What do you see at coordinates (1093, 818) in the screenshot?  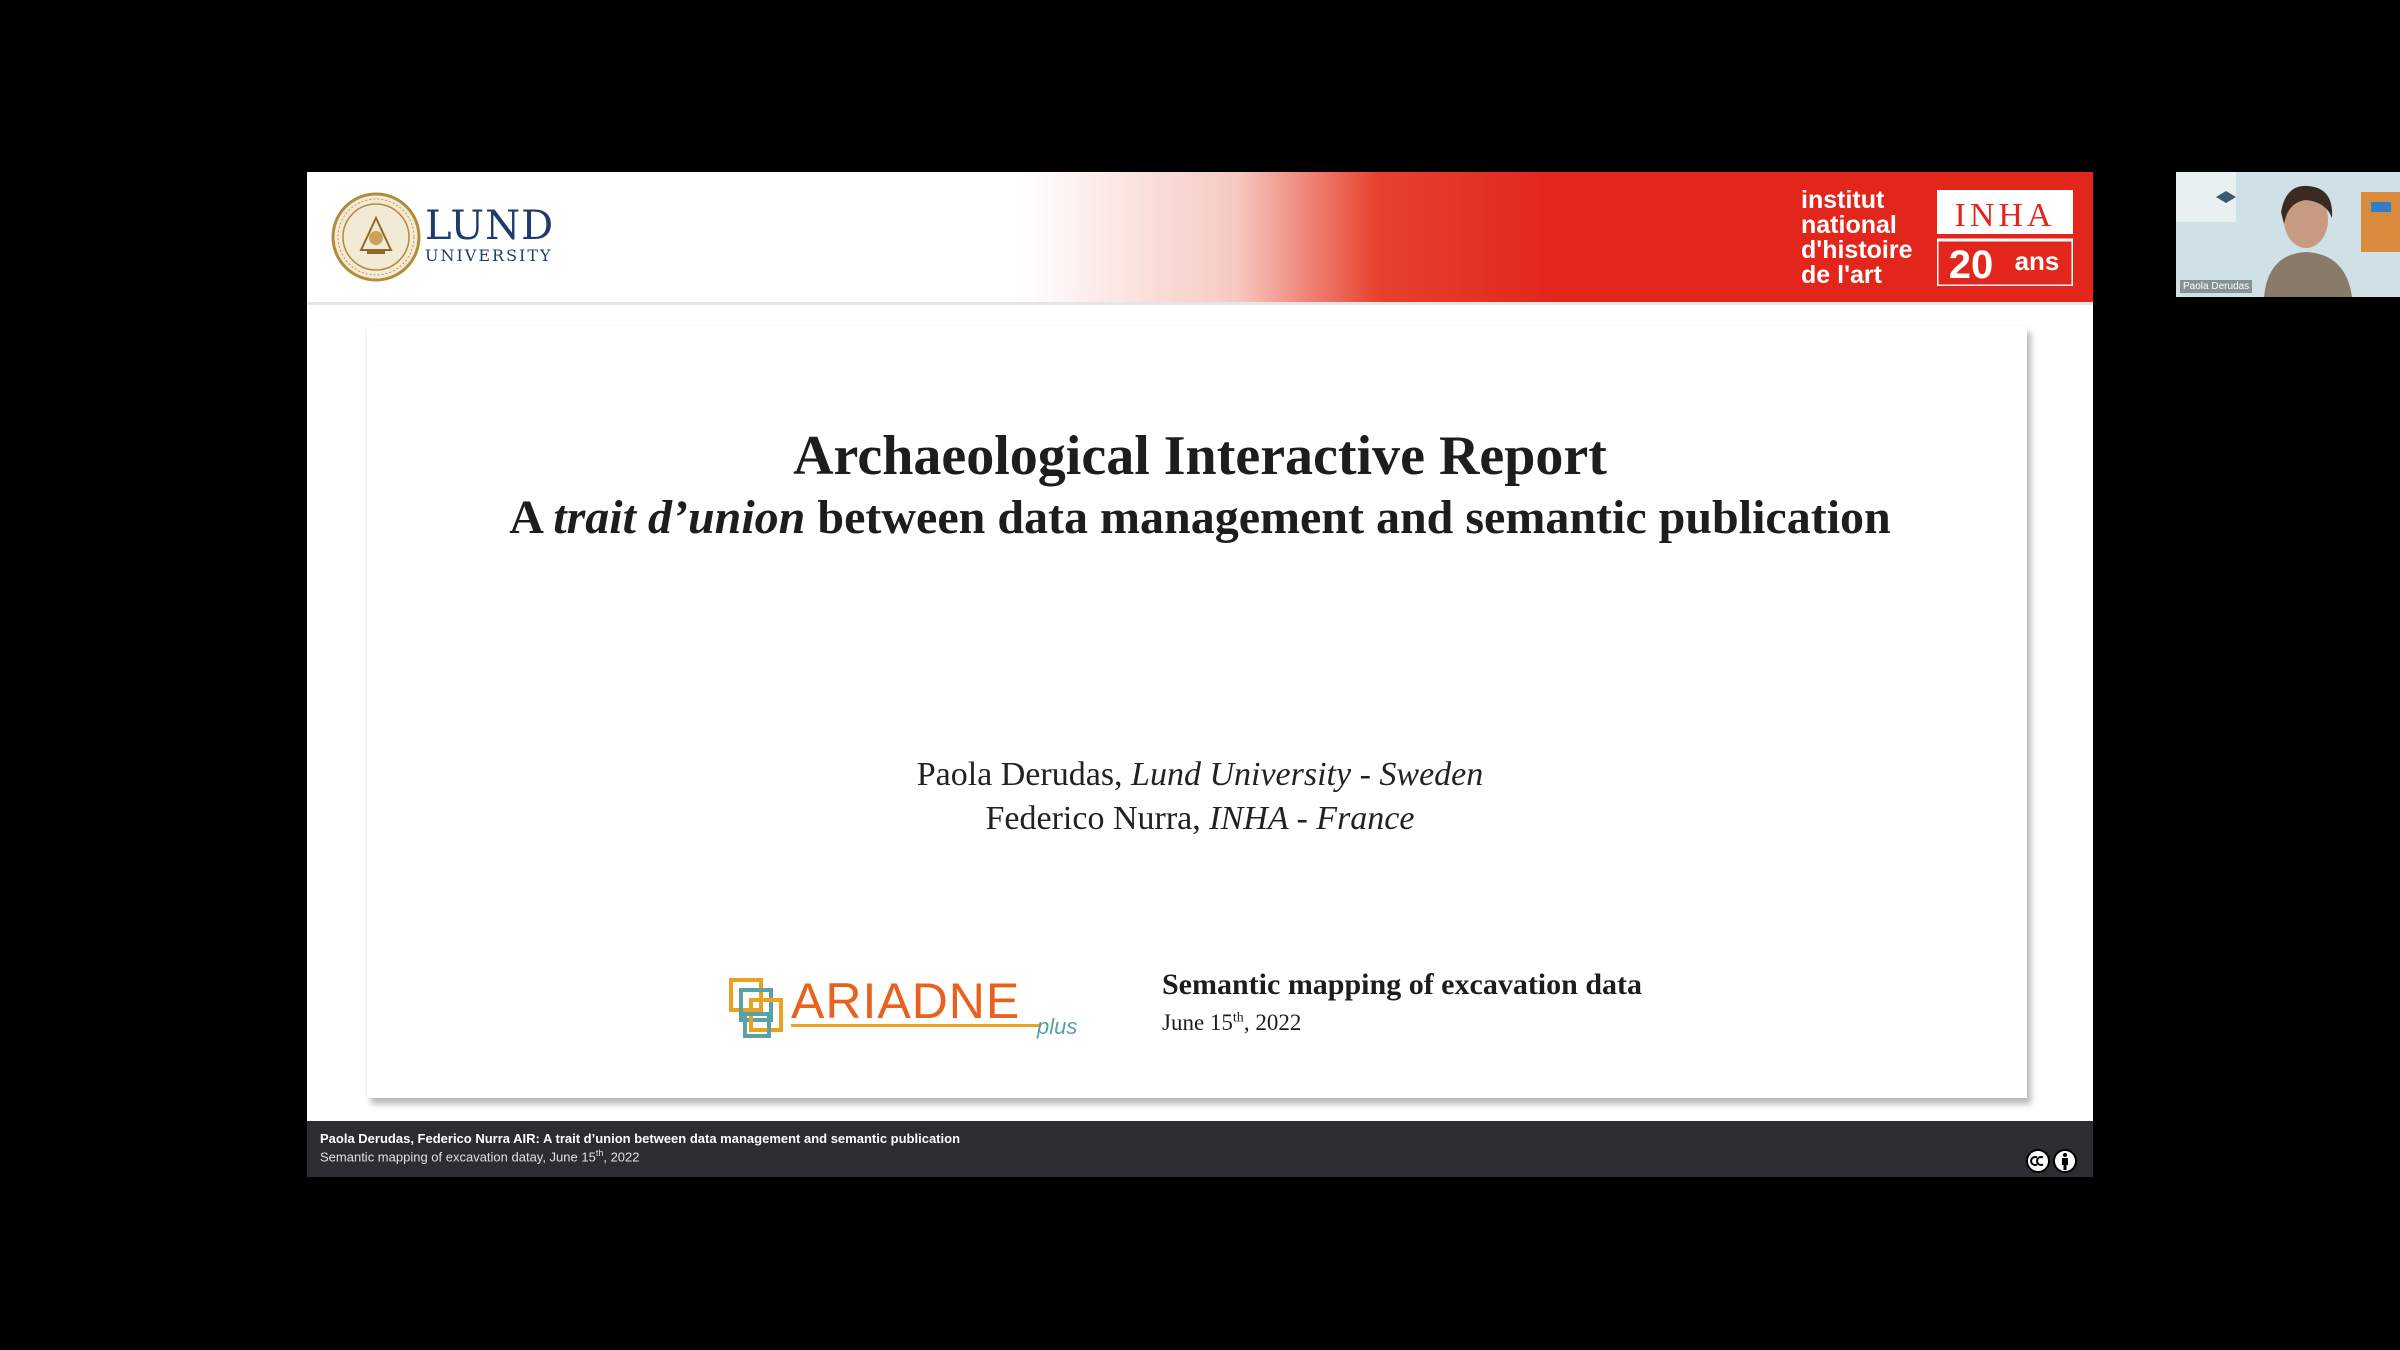 I see `author-name: Federico Nurra,` at bounding box center [1093, 818].